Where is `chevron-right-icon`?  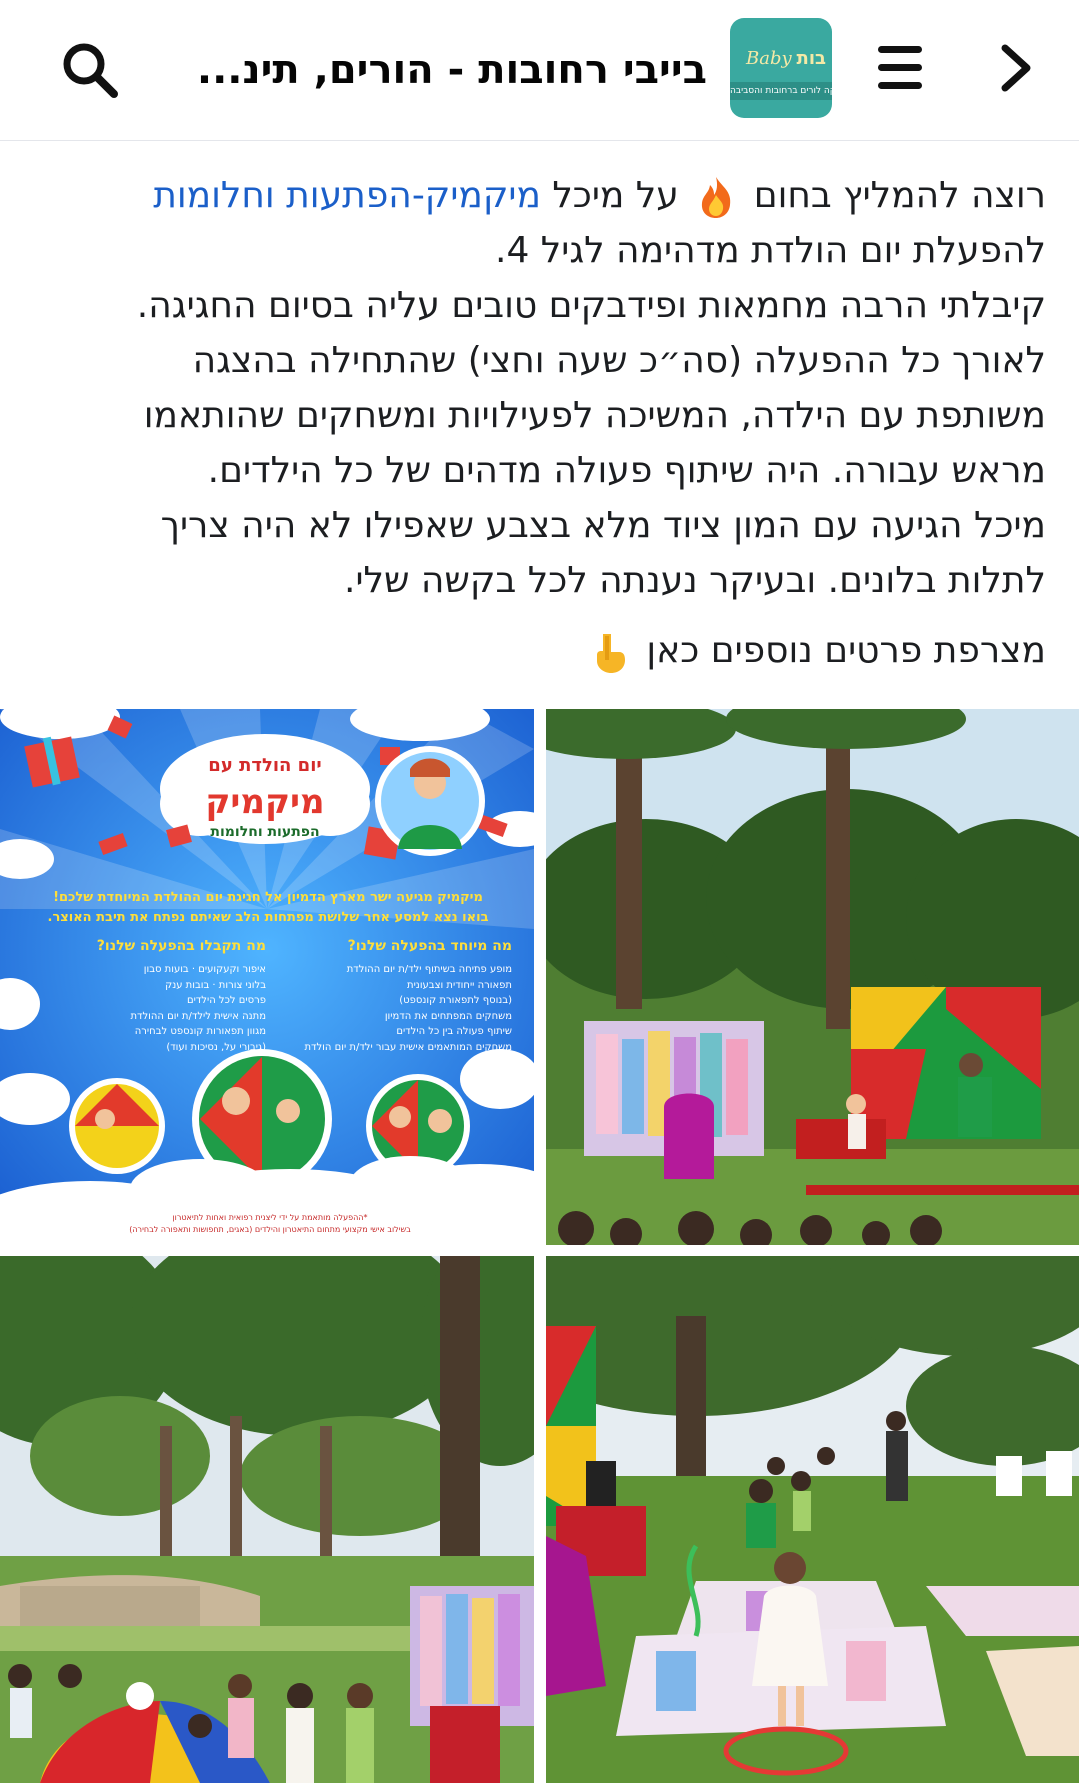
chevron-right-icon is located at coordinates (1016, 68).